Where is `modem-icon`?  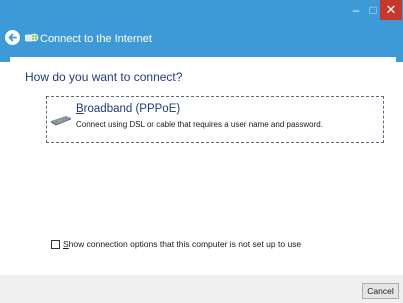
modem-icon is located at coordinates (61, 121).